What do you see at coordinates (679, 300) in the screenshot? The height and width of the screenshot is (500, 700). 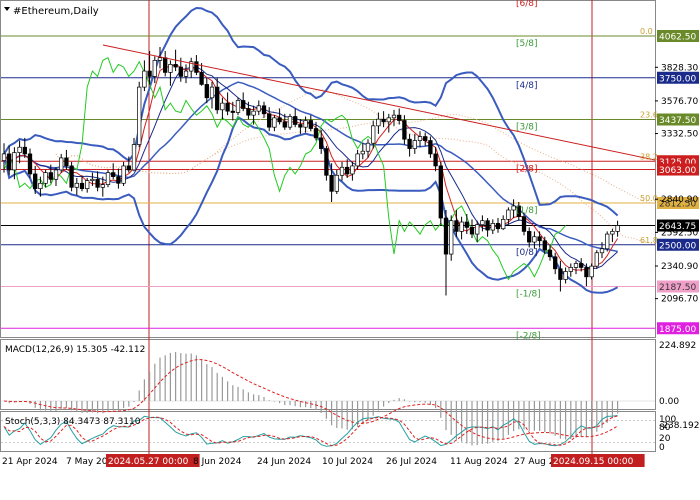 I see `price-tick-label-6: 2096.70` at bounding box center [679, 300].